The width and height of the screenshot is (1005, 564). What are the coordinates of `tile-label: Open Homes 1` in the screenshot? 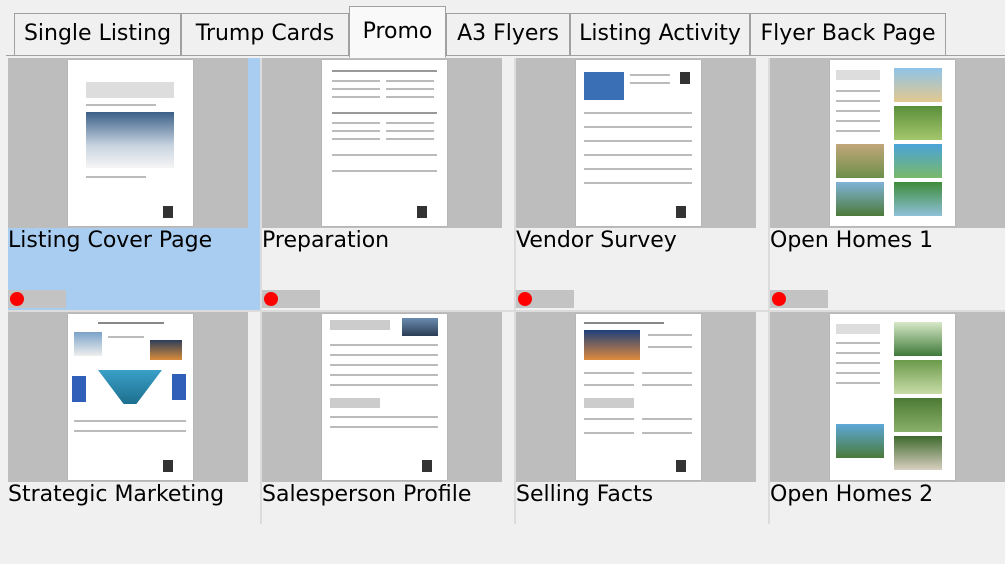 It's located at (852, 240).